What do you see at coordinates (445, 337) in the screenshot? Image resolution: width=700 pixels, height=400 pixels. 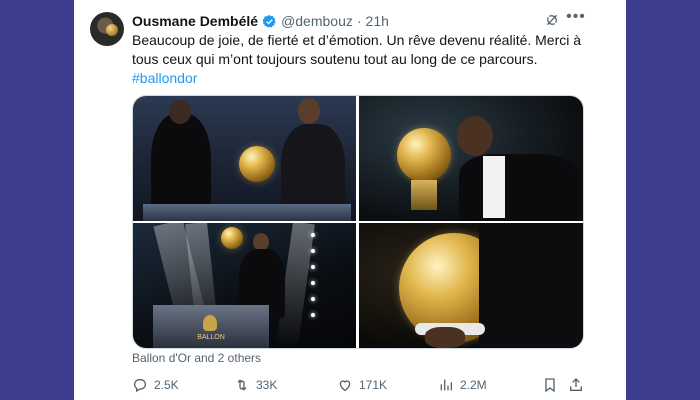 I see `player-hands` at bounding box center [445, 337].